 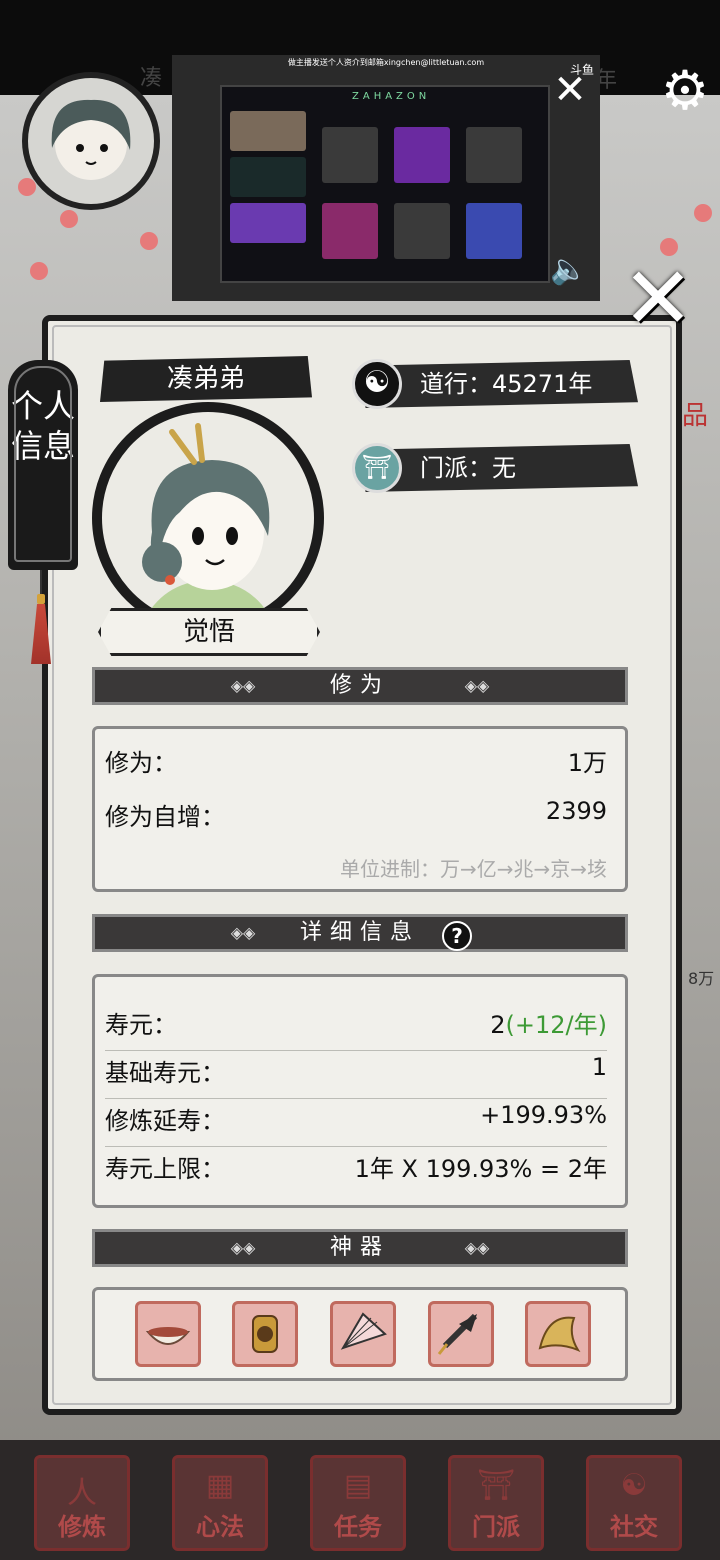 What do you see at coordinates (209, 632) in the screenshot?
I see `title-badge: 觉悟` at bounding box center [209, 632].